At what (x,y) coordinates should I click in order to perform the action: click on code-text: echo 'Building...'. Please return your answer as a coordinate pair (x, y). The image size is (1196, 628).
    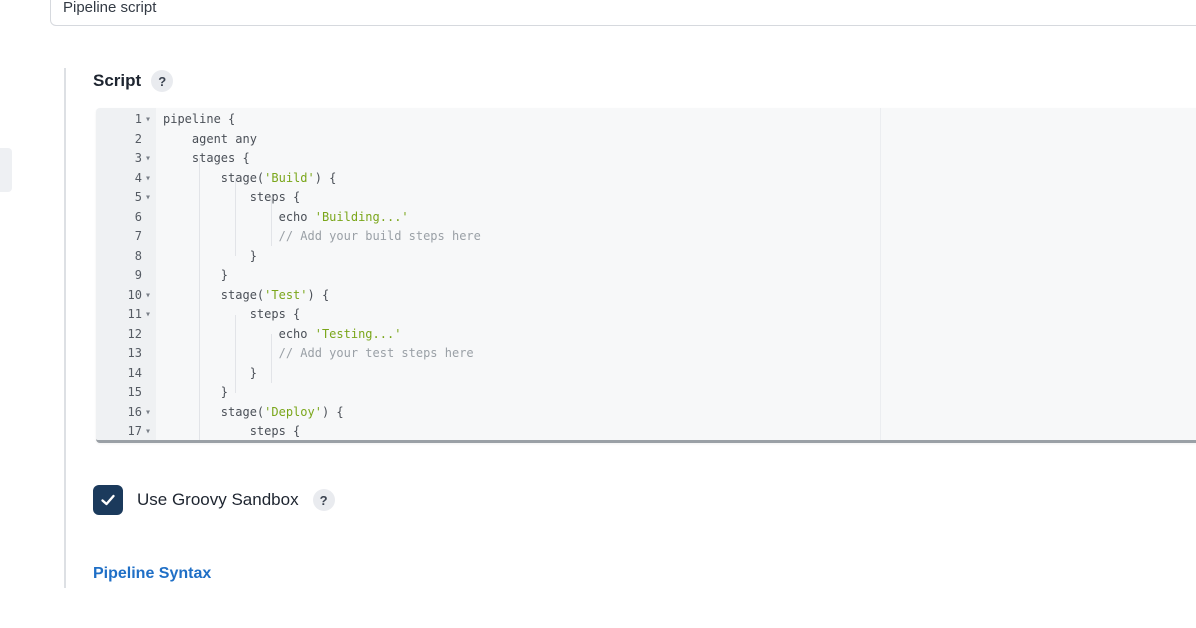
    Looking at the image, I should click on (286, 218).